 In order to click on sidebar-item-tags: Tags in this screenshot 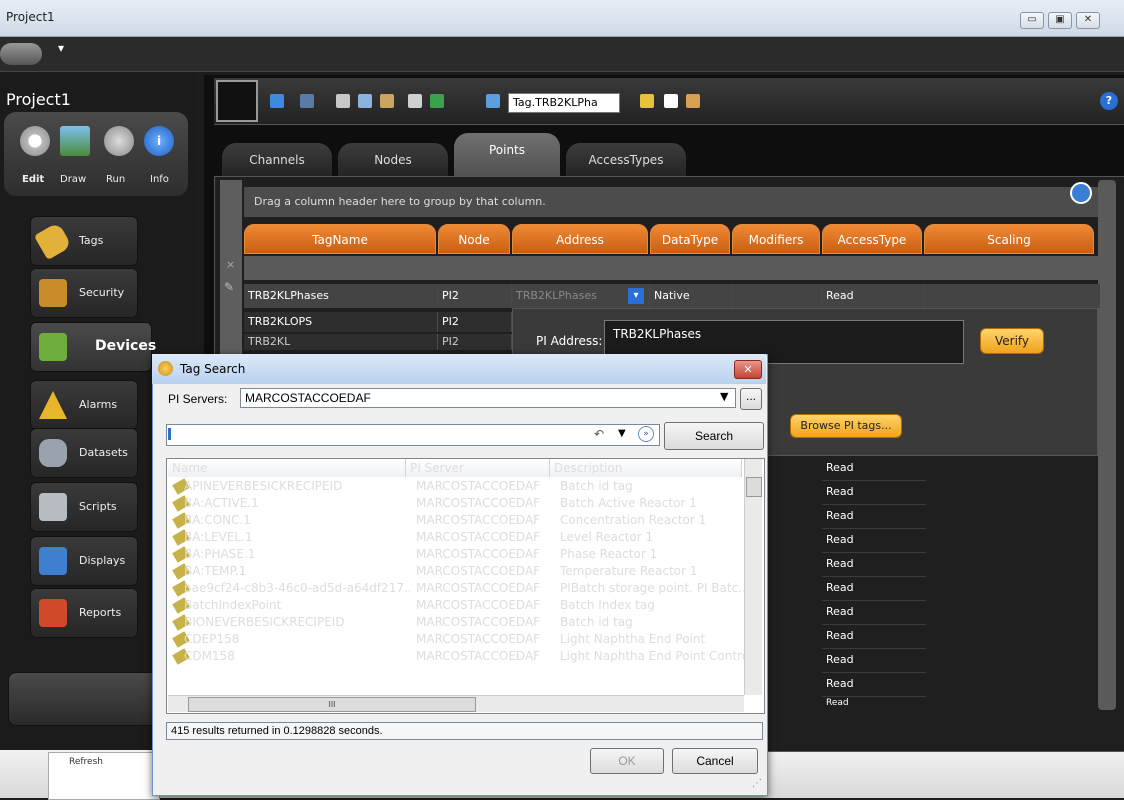, I will do `click(84, 241)`.